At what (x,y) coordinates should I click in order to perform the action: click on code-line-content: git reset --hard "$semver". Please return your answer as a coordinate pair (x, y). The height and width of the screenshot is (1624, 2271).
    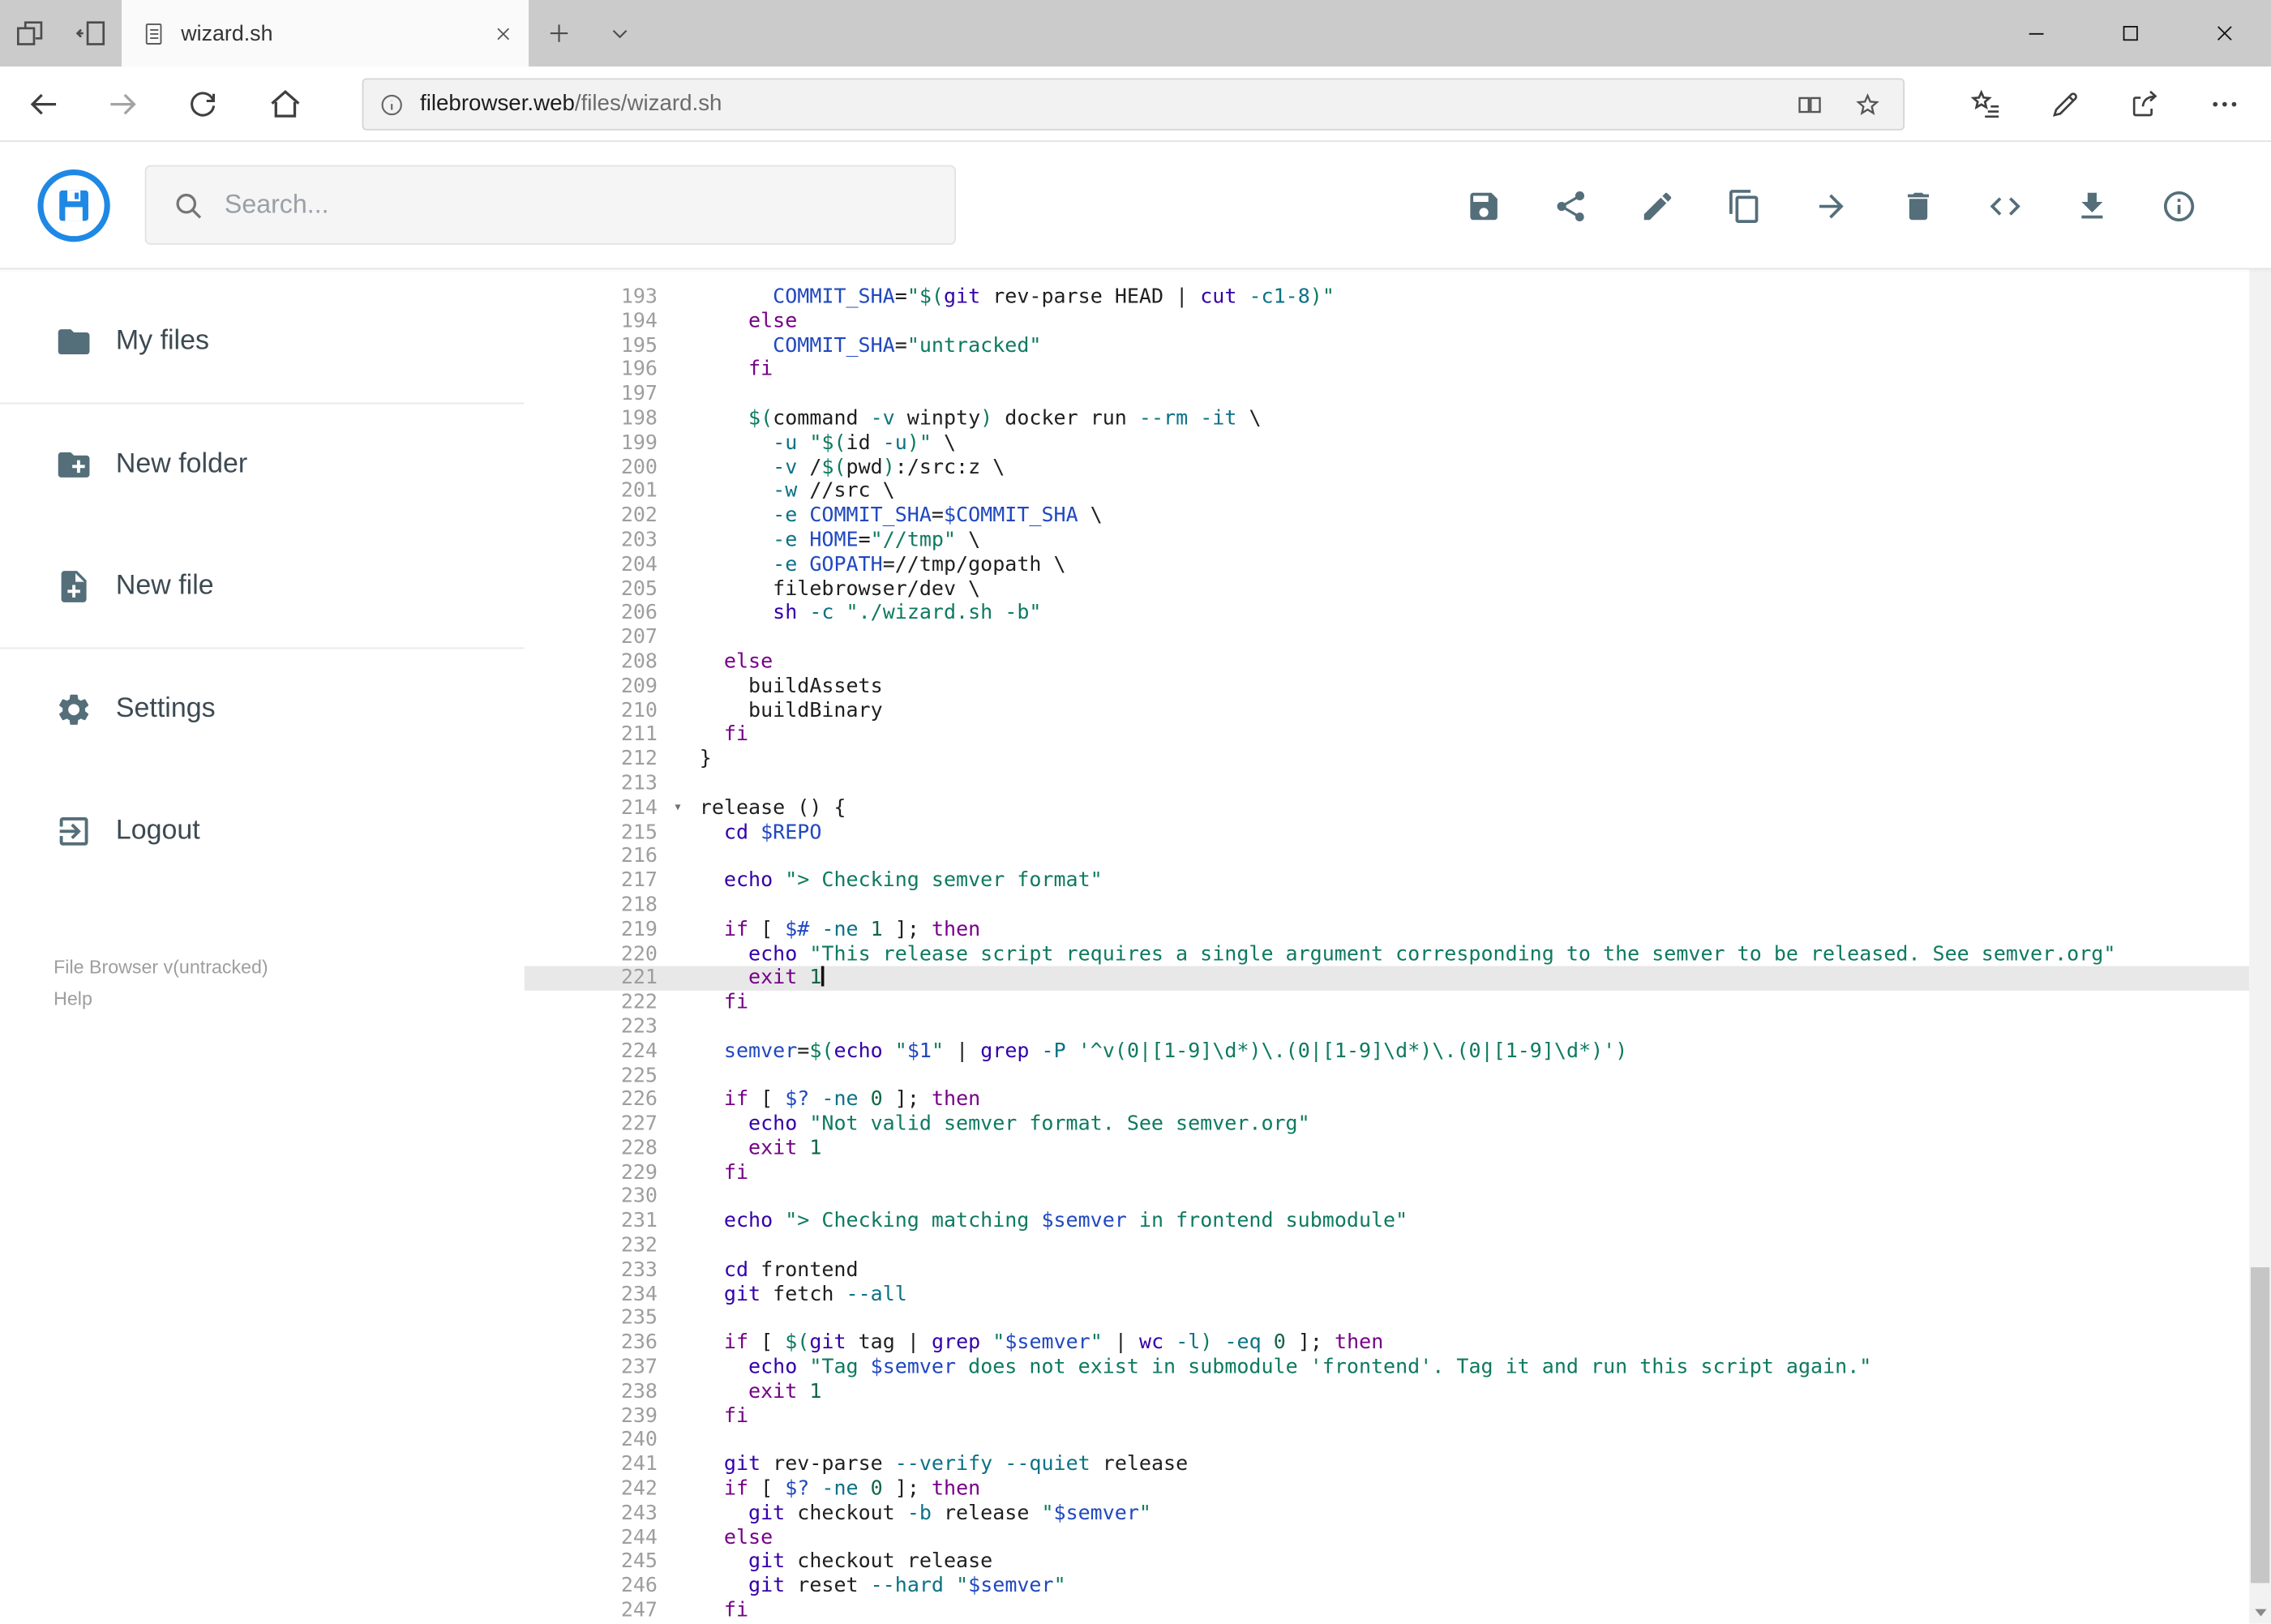
    Looking at the image, I should click on (868, 1587).